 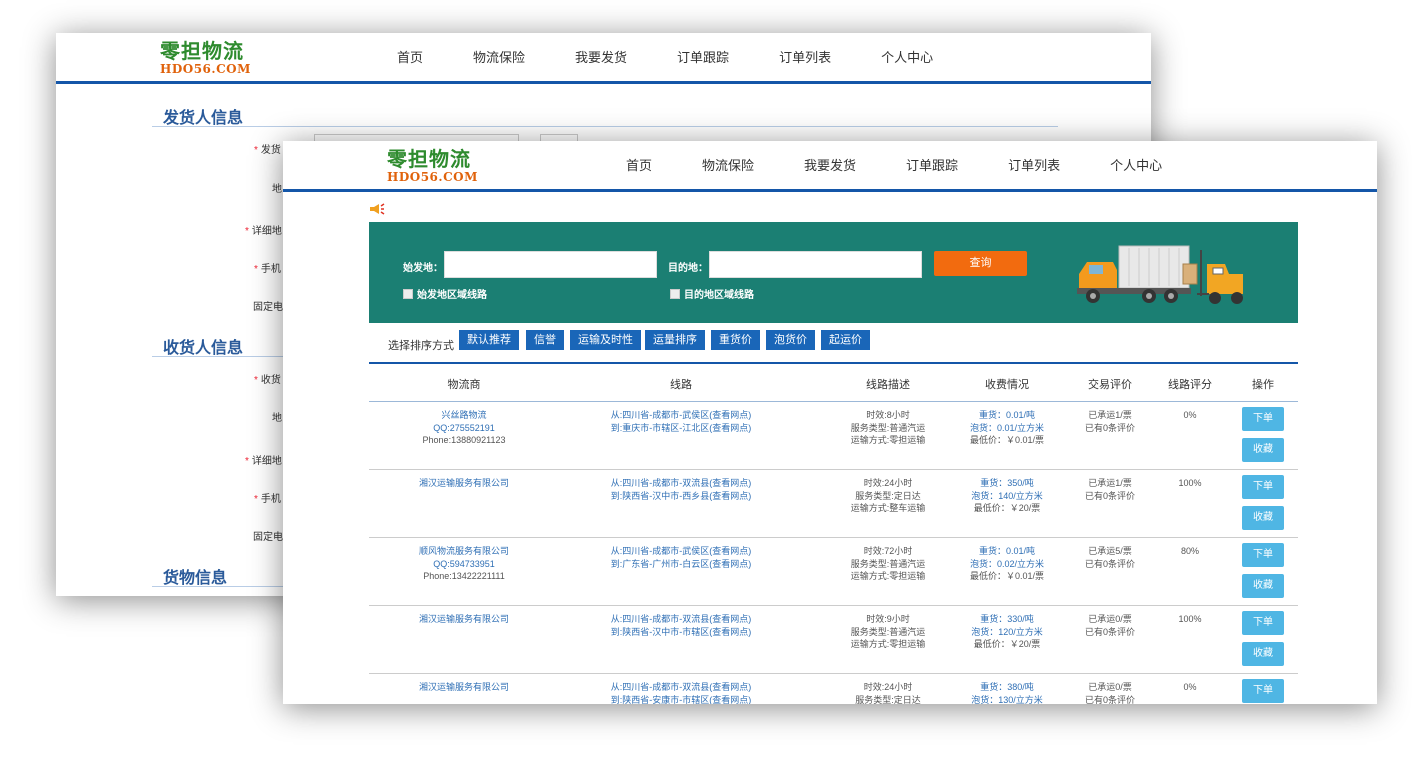 I want to click on route-cell: 从:四川省-成都市-武侯区(查看网点) 到:重庆市-市辖区-江北区(查看网点), so click(x=681, y=421).